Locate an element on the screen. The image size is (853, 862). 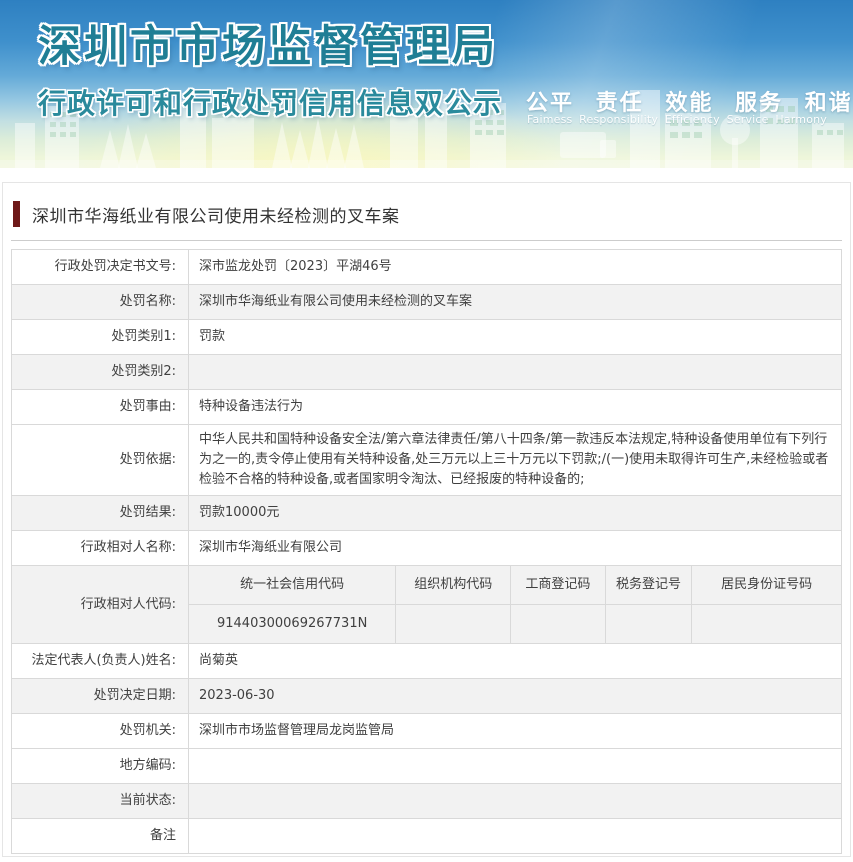
table-row: 处罚机关: 深圳市市场监督管理局龙岗监管局 is located at coordinates (426, 731).